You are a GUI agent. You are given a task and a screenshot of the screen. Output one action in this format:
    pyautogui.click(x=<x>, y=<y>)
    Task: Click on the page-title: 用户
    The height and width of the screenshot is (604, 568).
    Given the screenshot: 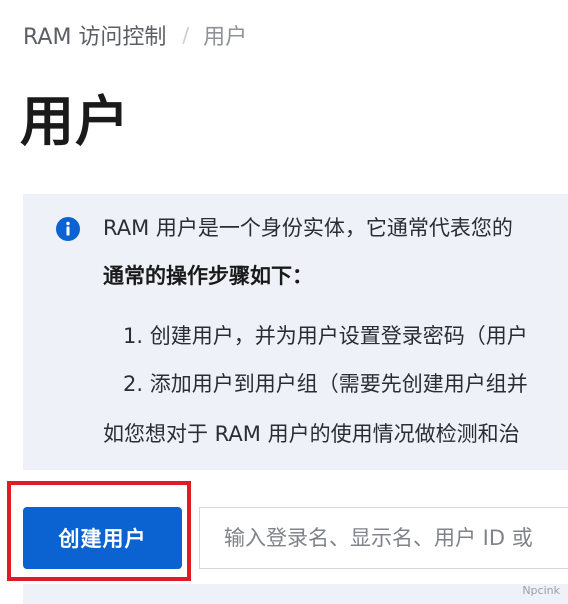 What is the action you would take?
    pyautogui.click(x=75, y=121)
    